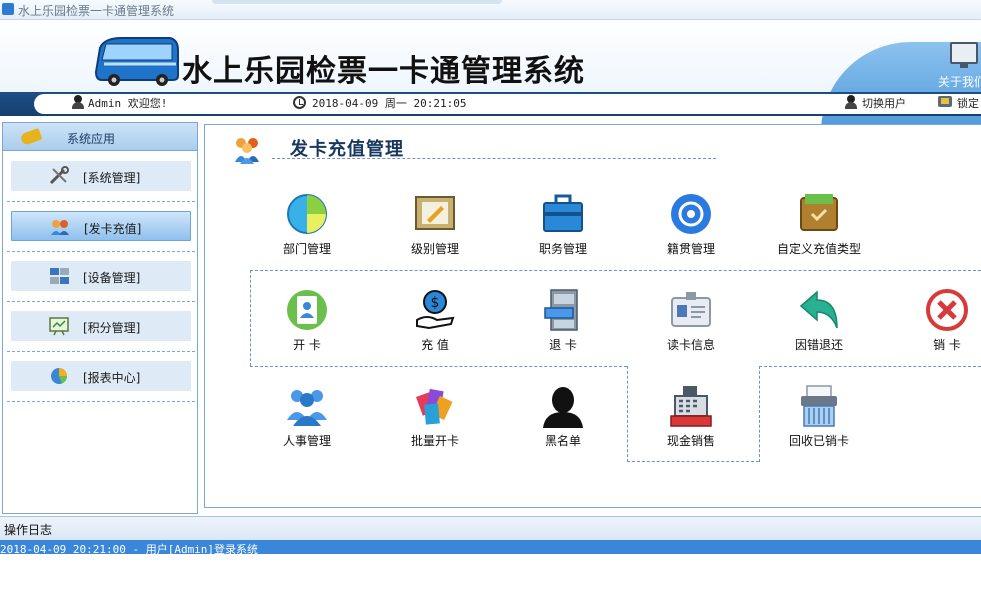 The width and height of the screenshot is (981, 614). Describe the element at coordinates (113, 229) in the screenshot. I see `sidebar-item-label: [发卡充值]` at that location.